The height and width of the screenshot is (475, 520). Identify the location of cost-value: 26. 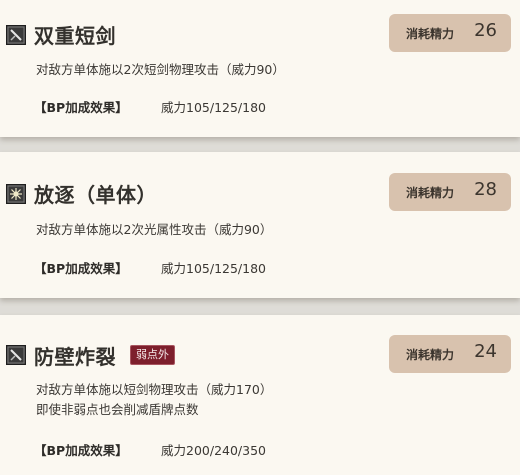
(485, 30).